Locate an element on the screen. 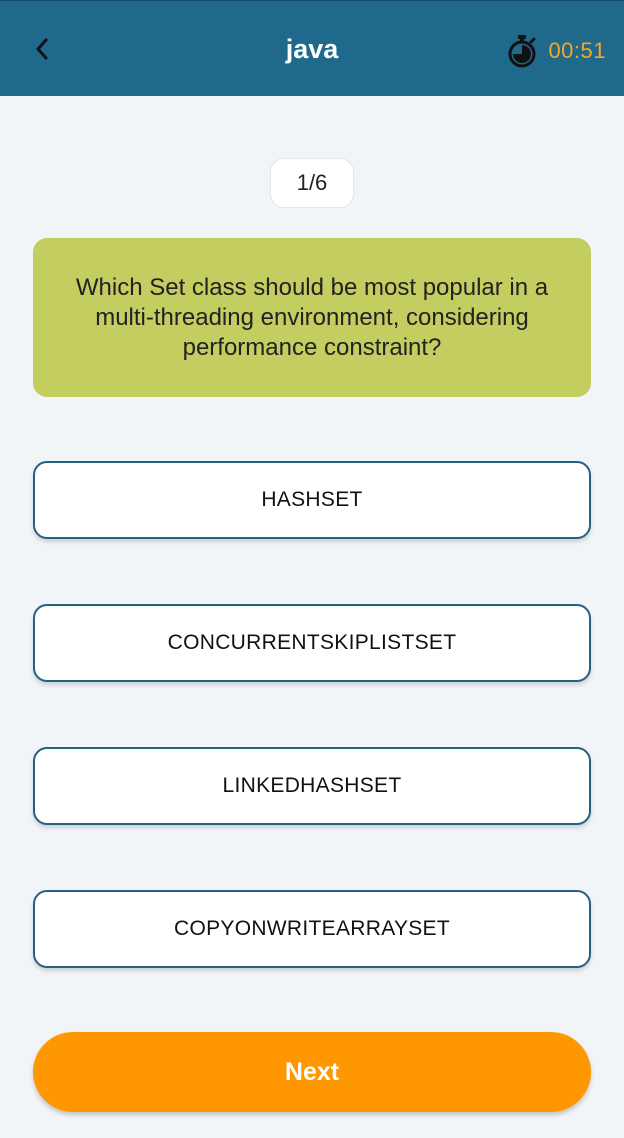 The width and height of the screenshot is (624, 1138). timer: 00:51 is located at coordinates (556, 51).